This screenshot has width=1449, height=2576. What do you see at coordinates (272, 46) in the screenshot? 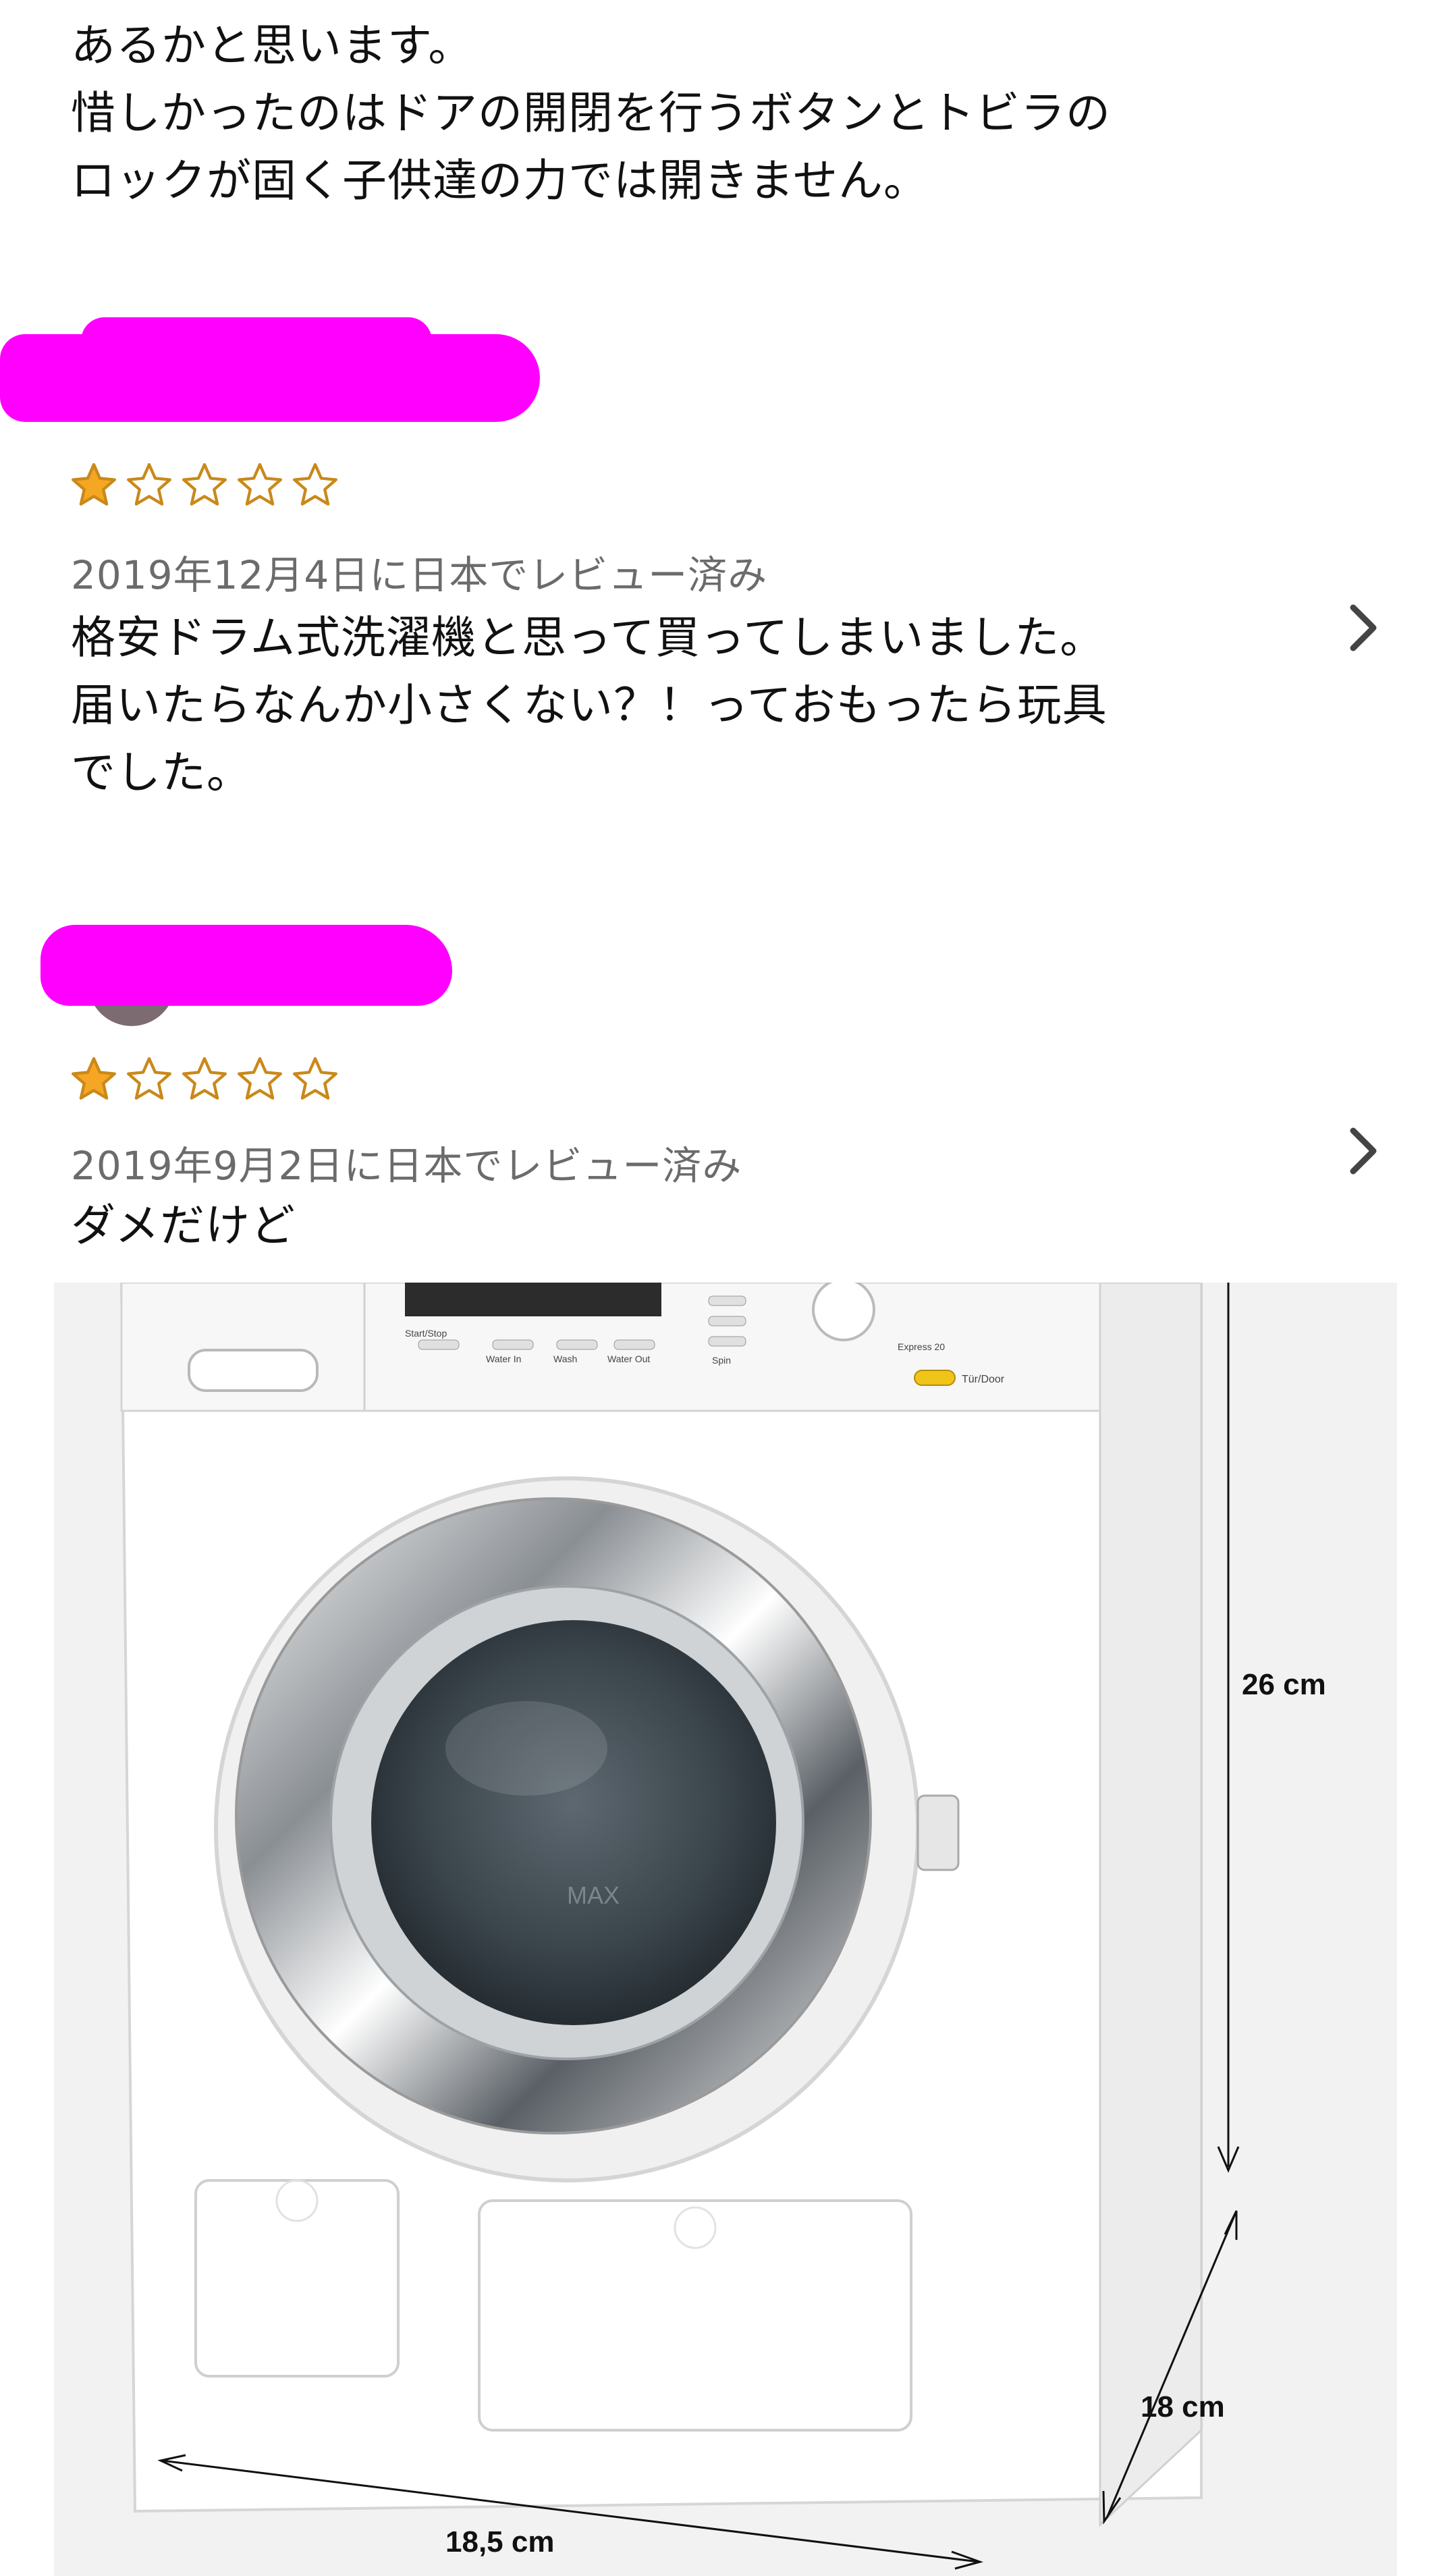
I see `prev-review-line1: あるかと思います。` at bounding box center [272, 46].